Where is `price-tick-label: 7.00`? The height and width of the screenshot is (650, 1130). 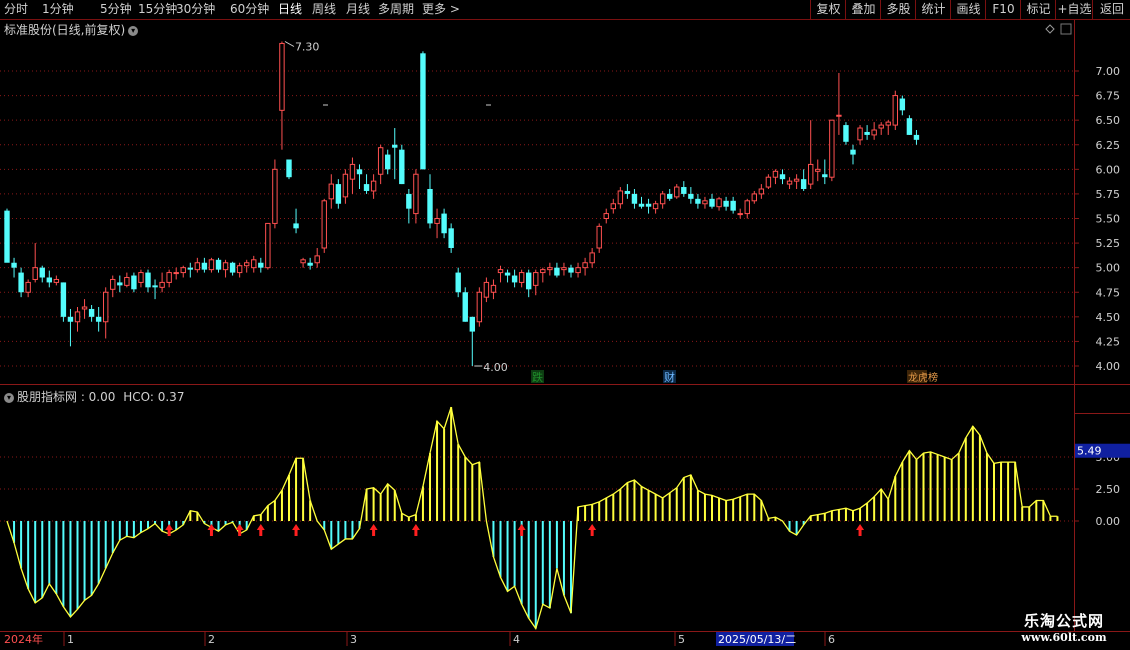 price-tick-label: 7.00 is located at coordinates (1108, 71).